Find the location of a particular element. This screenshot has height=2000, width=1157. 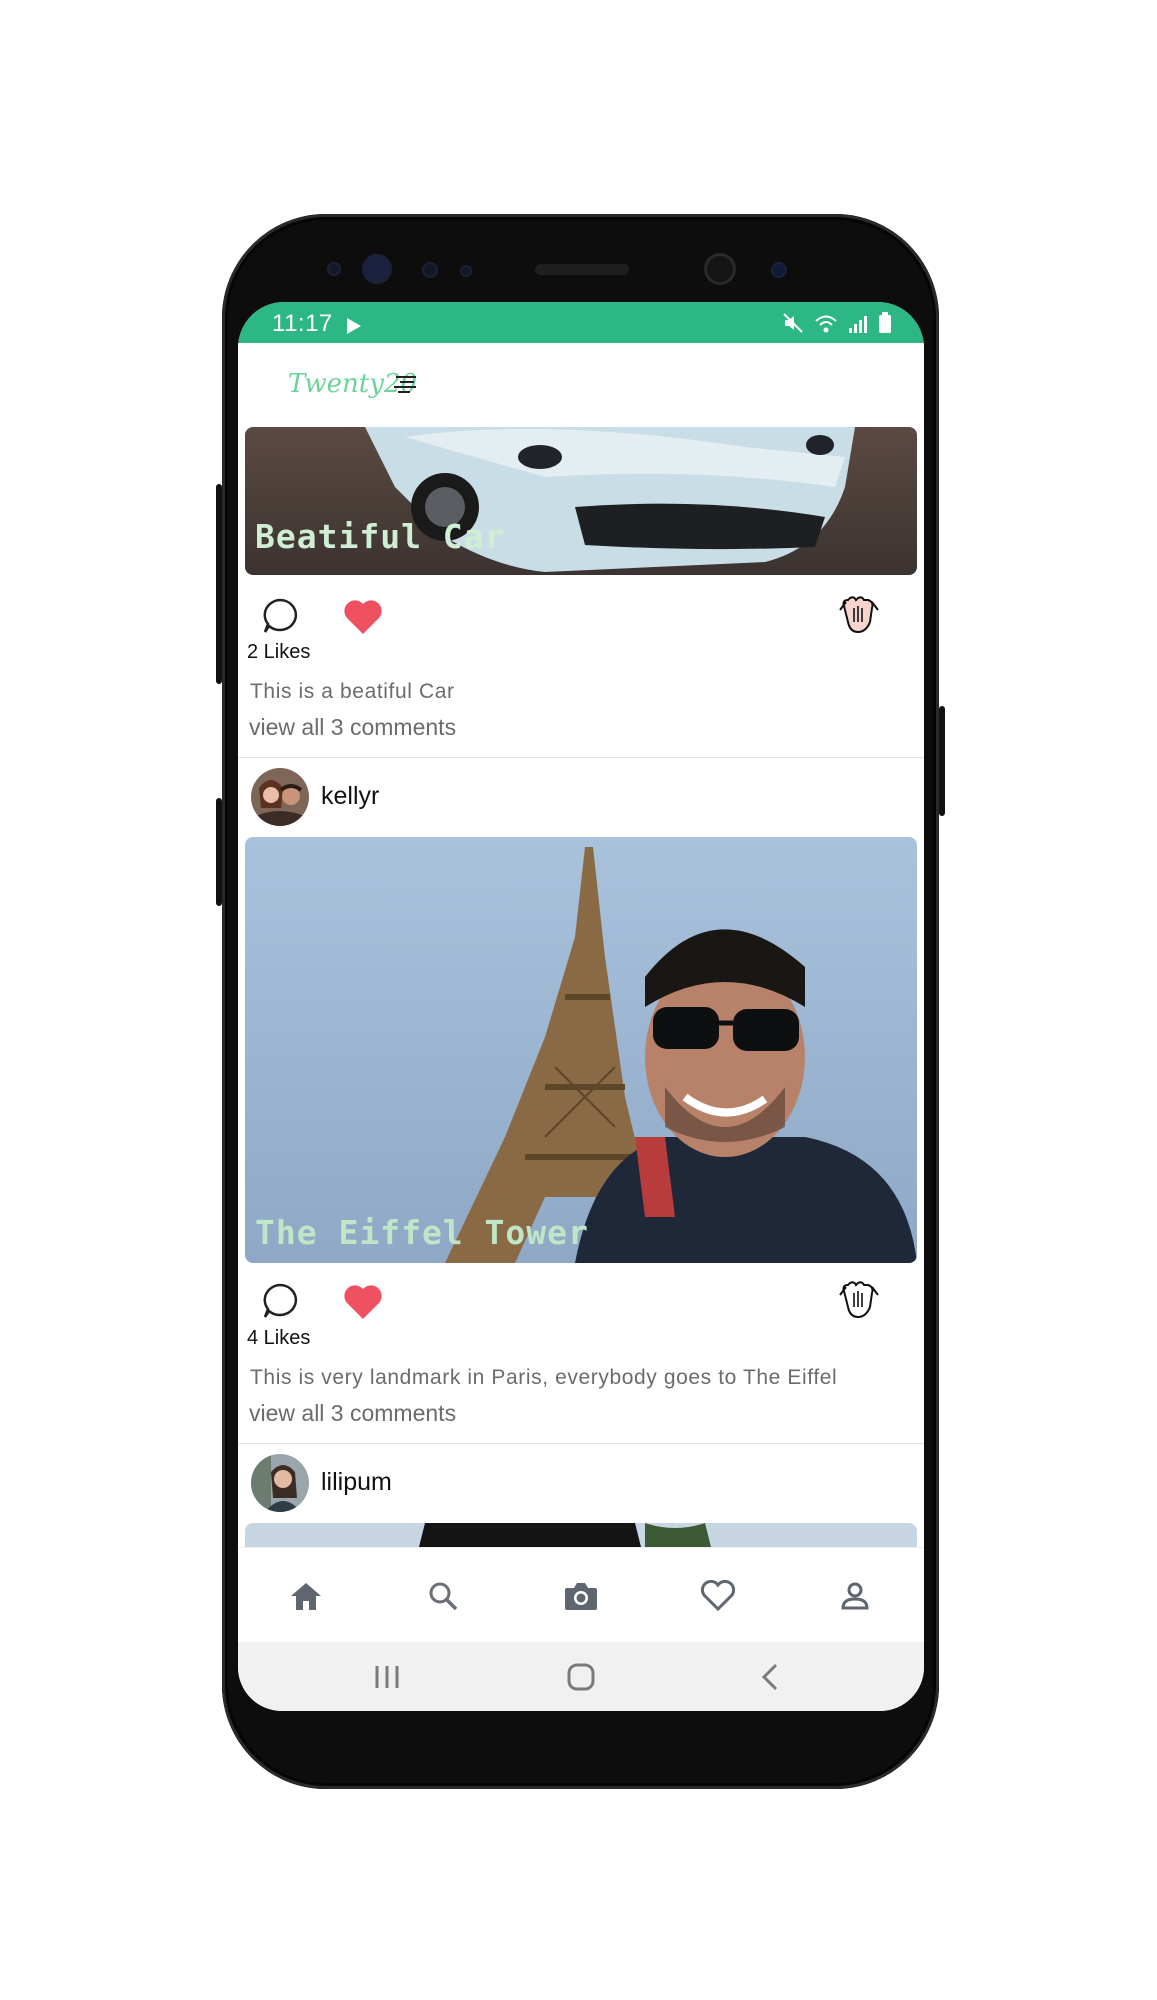

earpiece is located at coordinates (582, 269).